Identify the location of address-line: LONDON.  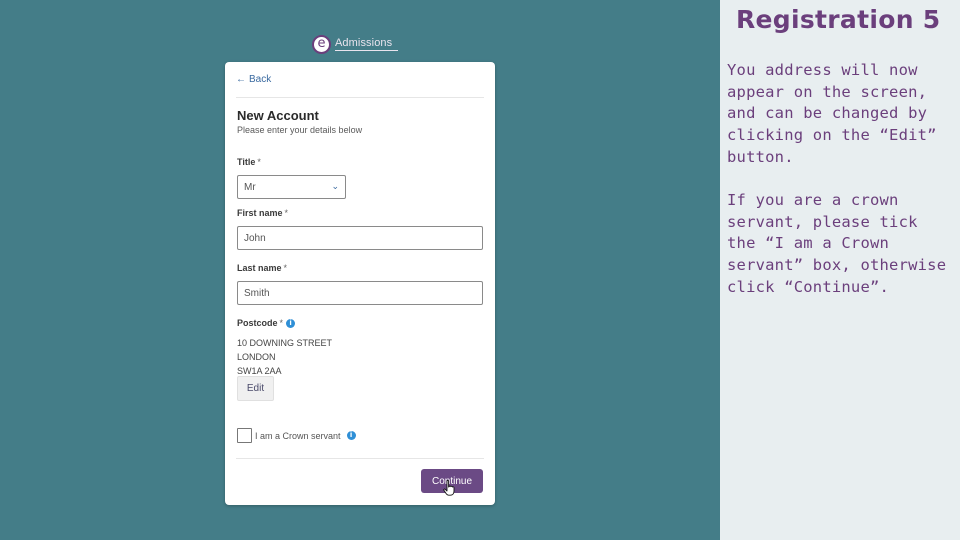
(256, 357).